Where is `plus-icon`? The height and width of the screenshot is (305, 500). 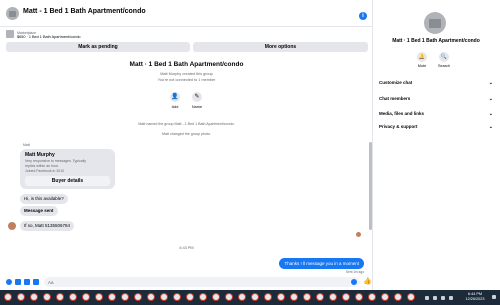
plus-icon is located at coordinates (9, 282).